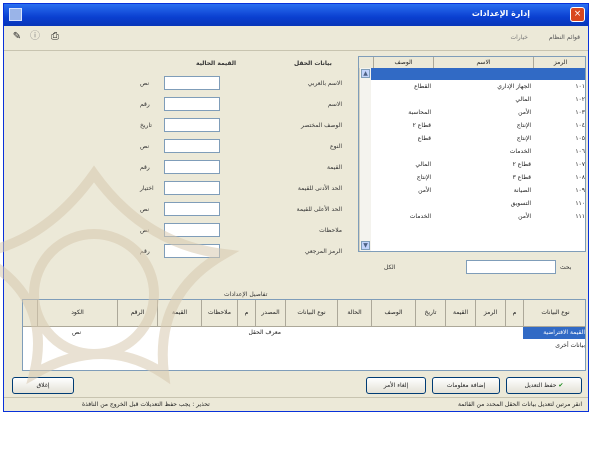 This screenshot has width=592, height=454. Describe the element at coordinates (365, 73) in the screenshot. I see `scroll-up-icon: ▲` at that location.